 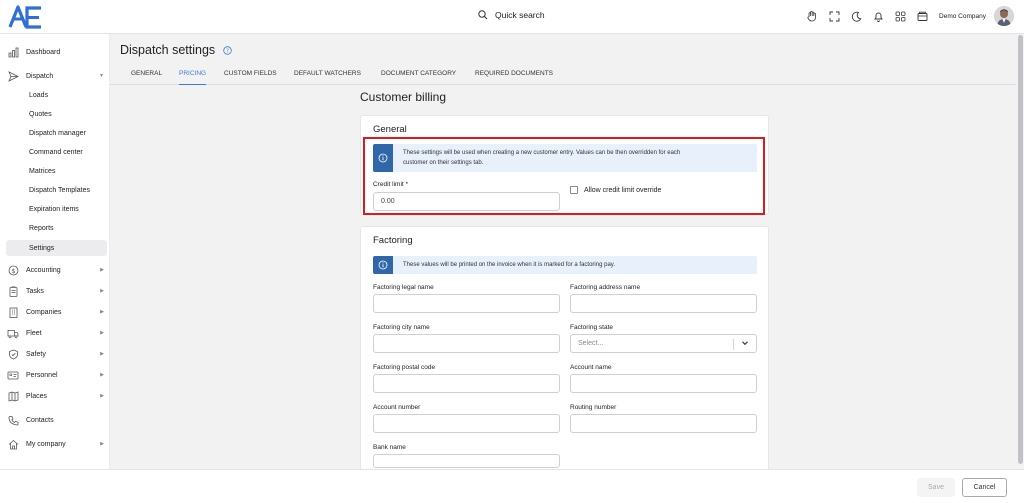 I want to click on sidebar-item-label: My company, so click(x=46, y=444).